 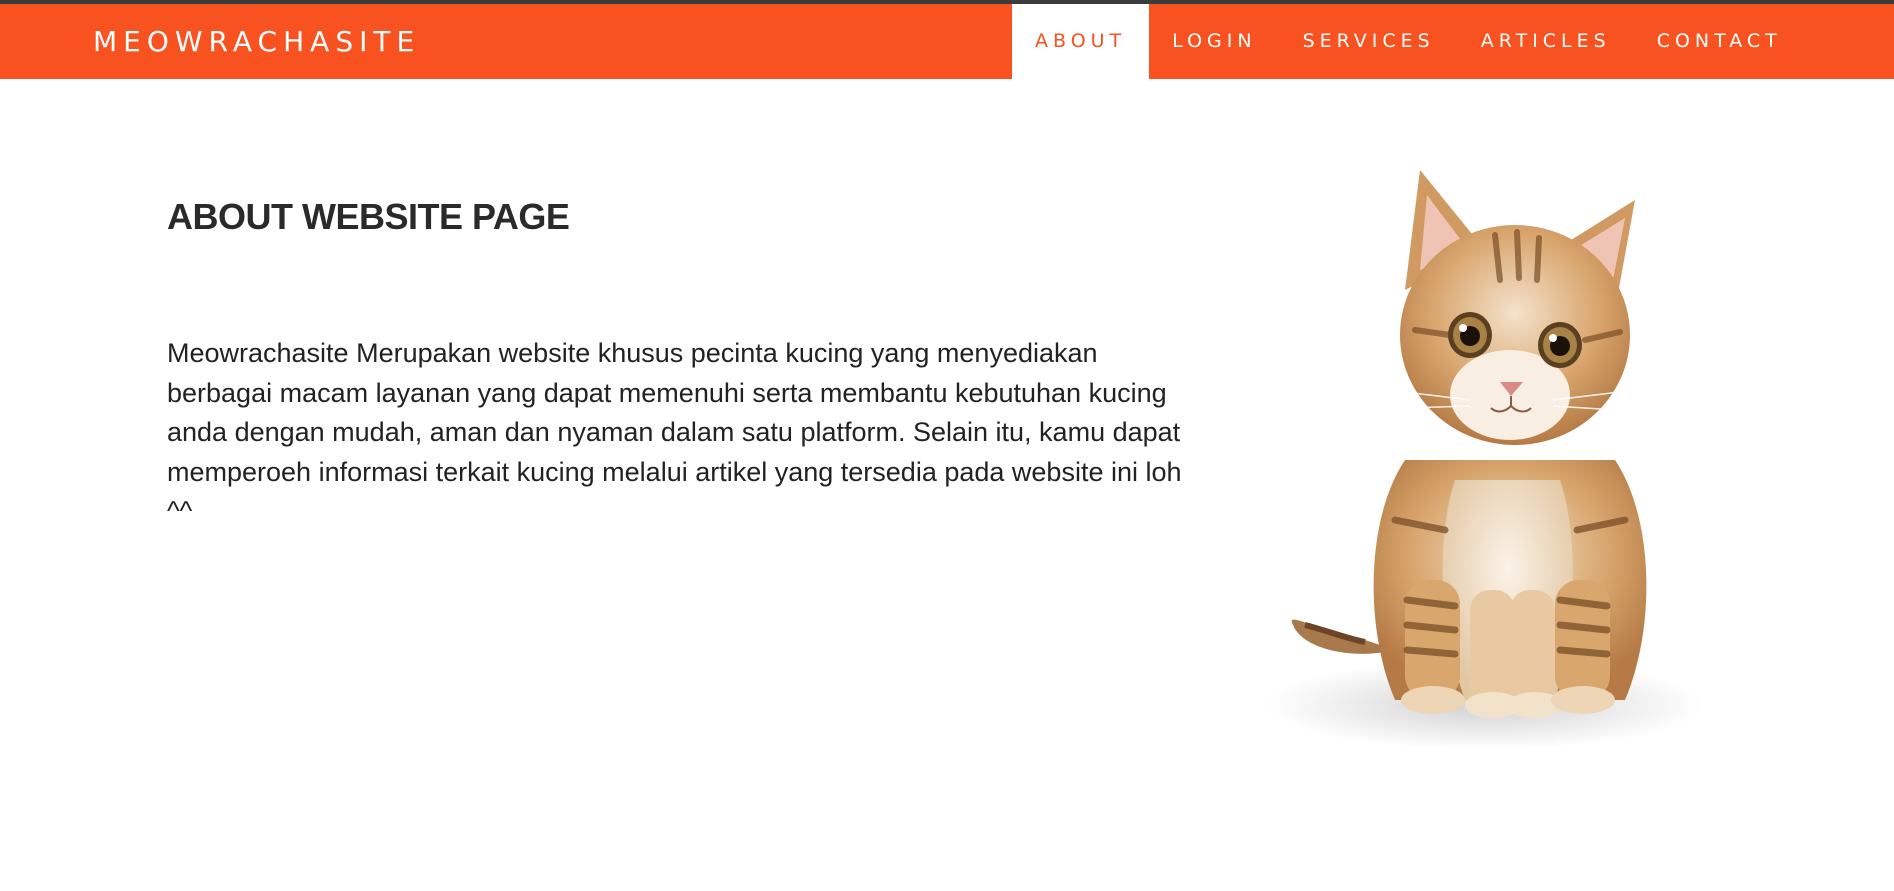 What do you see at coordinates (256, 41) in the screenshot?
I see `brand-logo: MEOWRACHASITE` at bounding box center [256, 41].